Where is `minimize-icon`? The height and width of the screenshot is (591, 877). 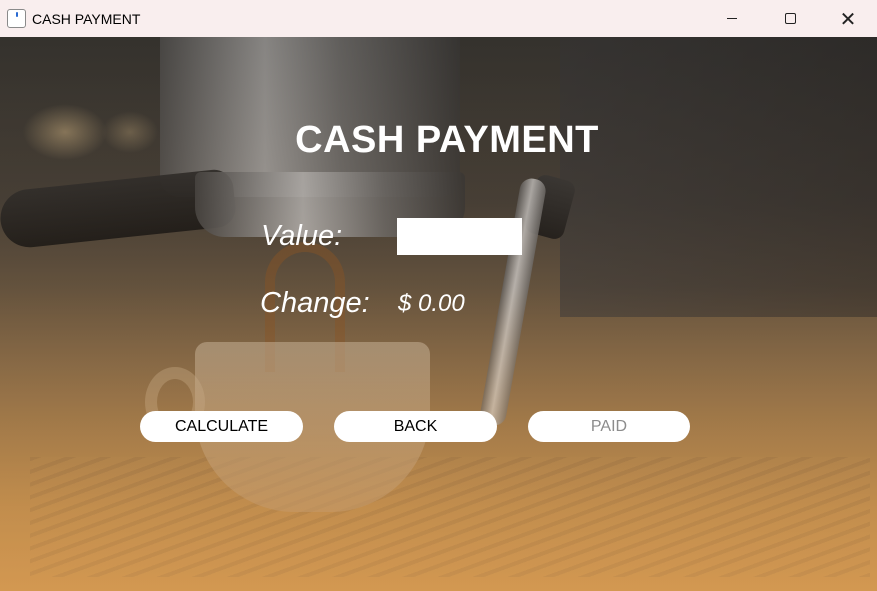
minimize-icon is located at coordinates (732, 18).